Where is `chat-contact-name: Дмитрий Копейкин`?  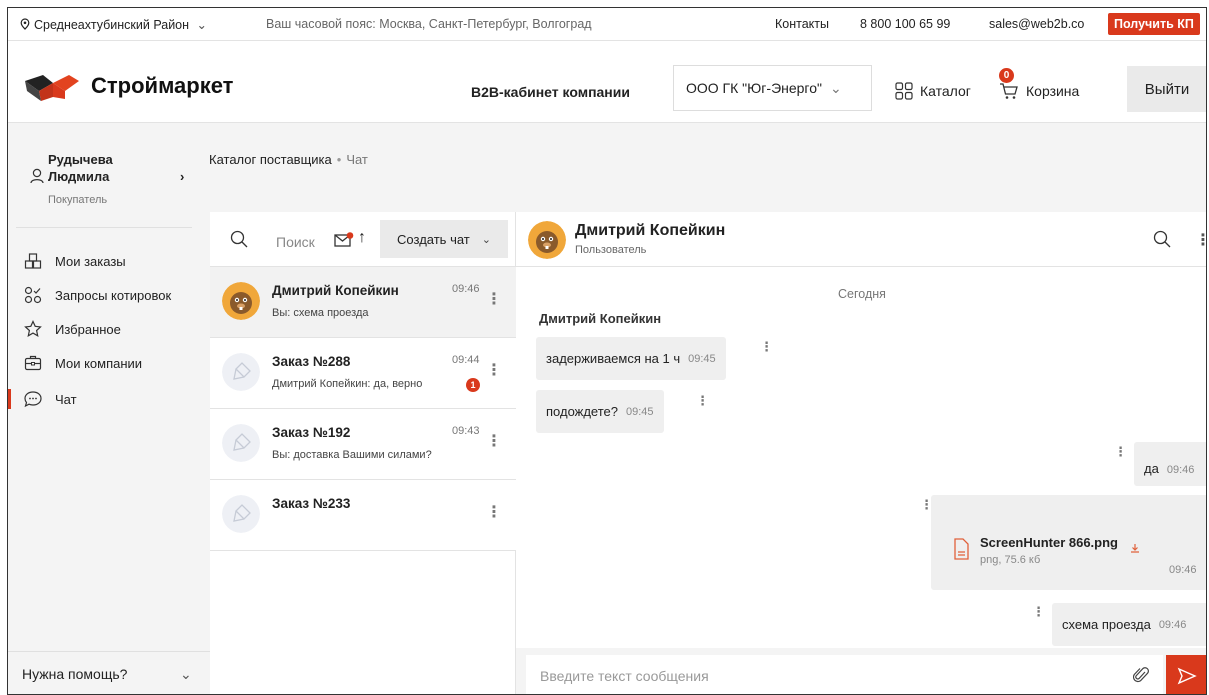 chat-contact-name: Дмитрий Копейкин is located at coordinates (650, 230).